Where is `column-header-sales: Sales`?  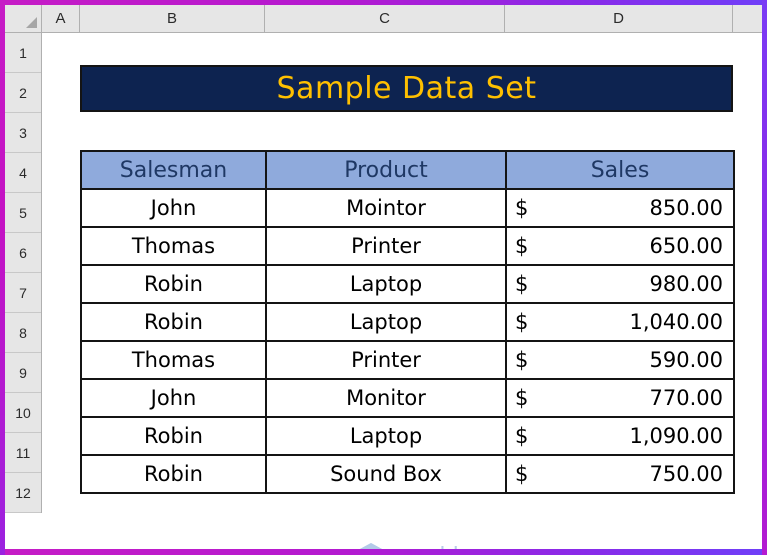 column-header-sales: Sales is located at coordinates (620, 170).